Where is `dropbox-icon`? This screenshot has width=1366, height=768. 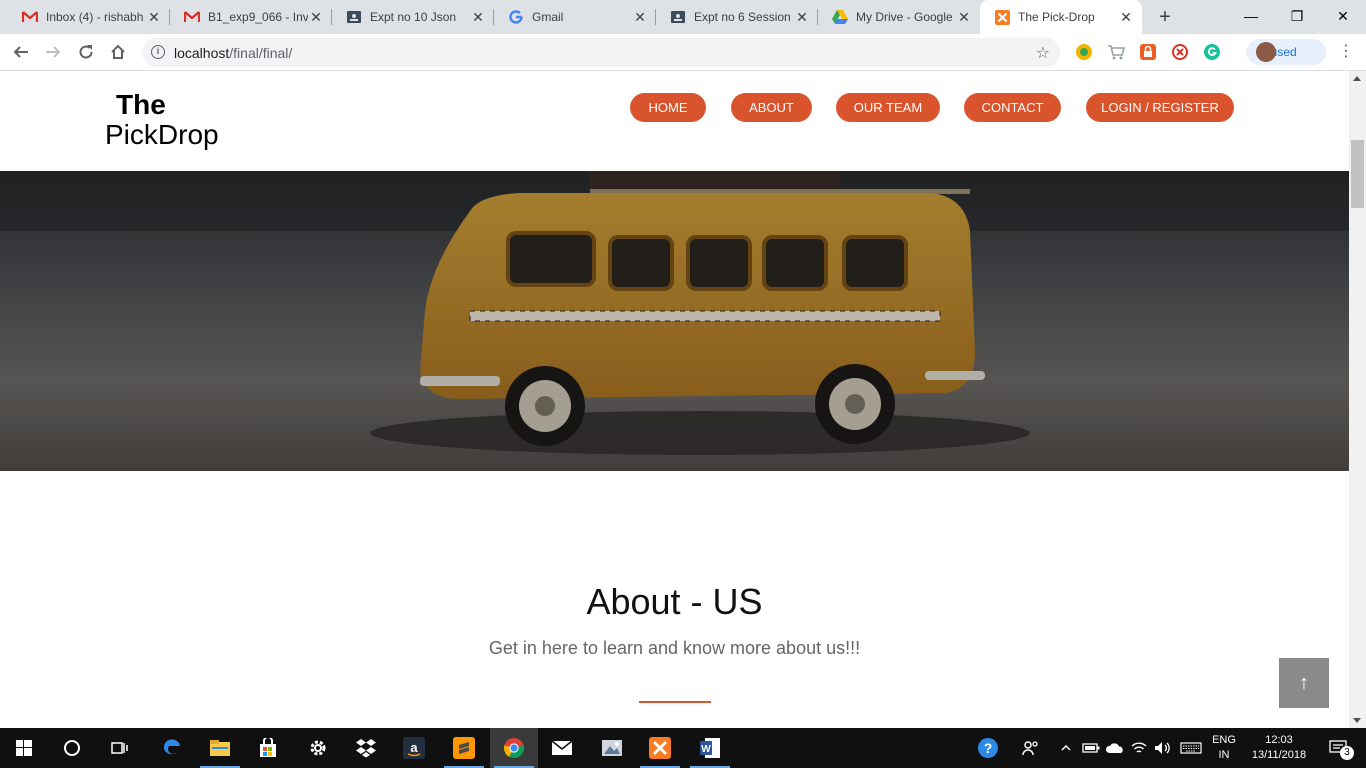 dropbox-icon is located at coordinates (366, 748).